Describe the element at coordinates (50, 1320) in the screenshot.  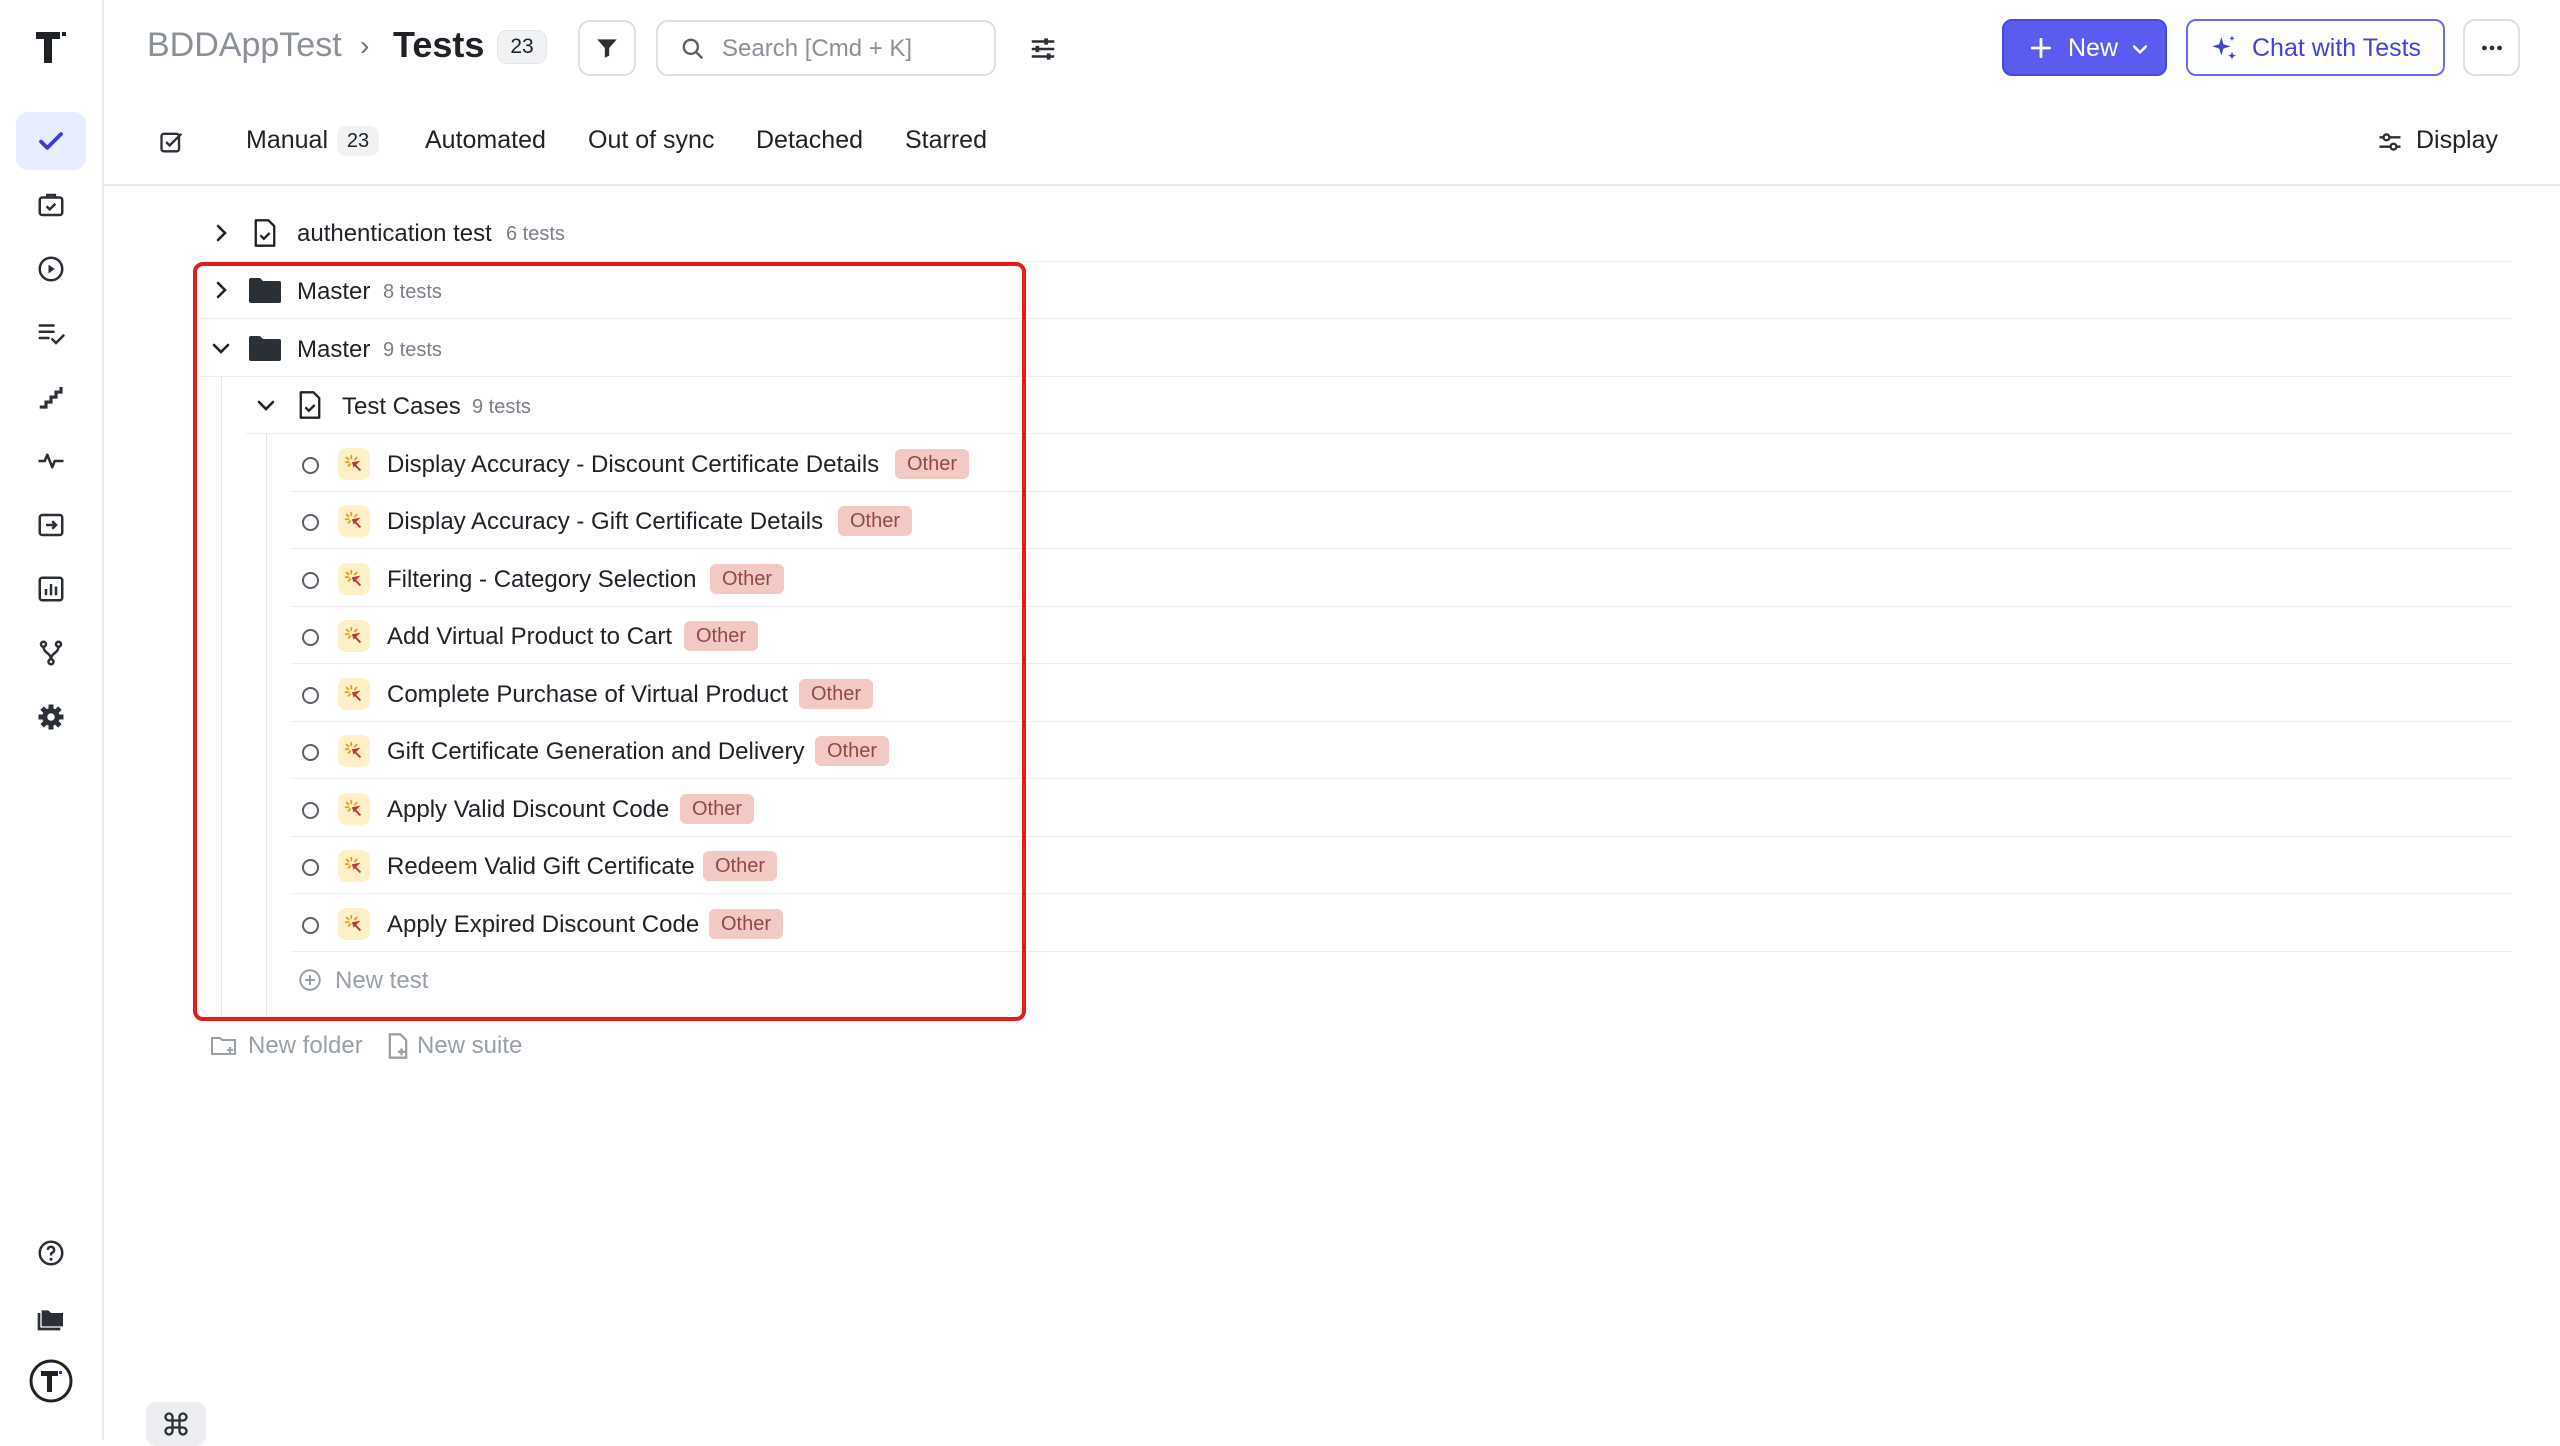
I see `folders-icon` at that location.